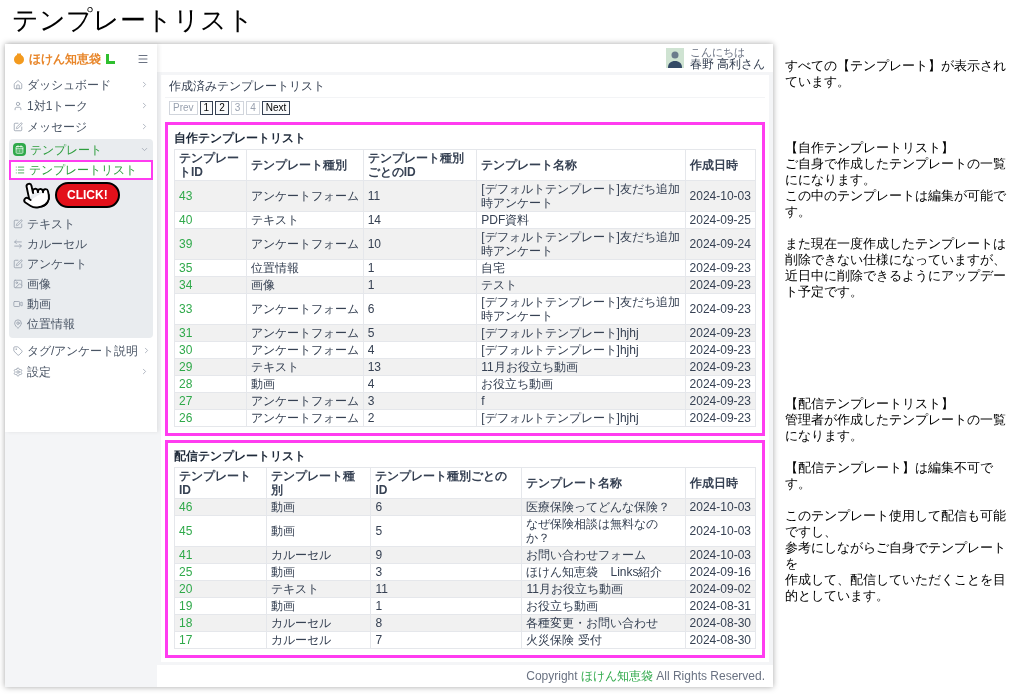 The height and width of the screenshot is (700, 1024). What do you see at coordinates (186, 384) in the screenshot?
I see `template-id-link: 28` at bounding box center [186, 384].